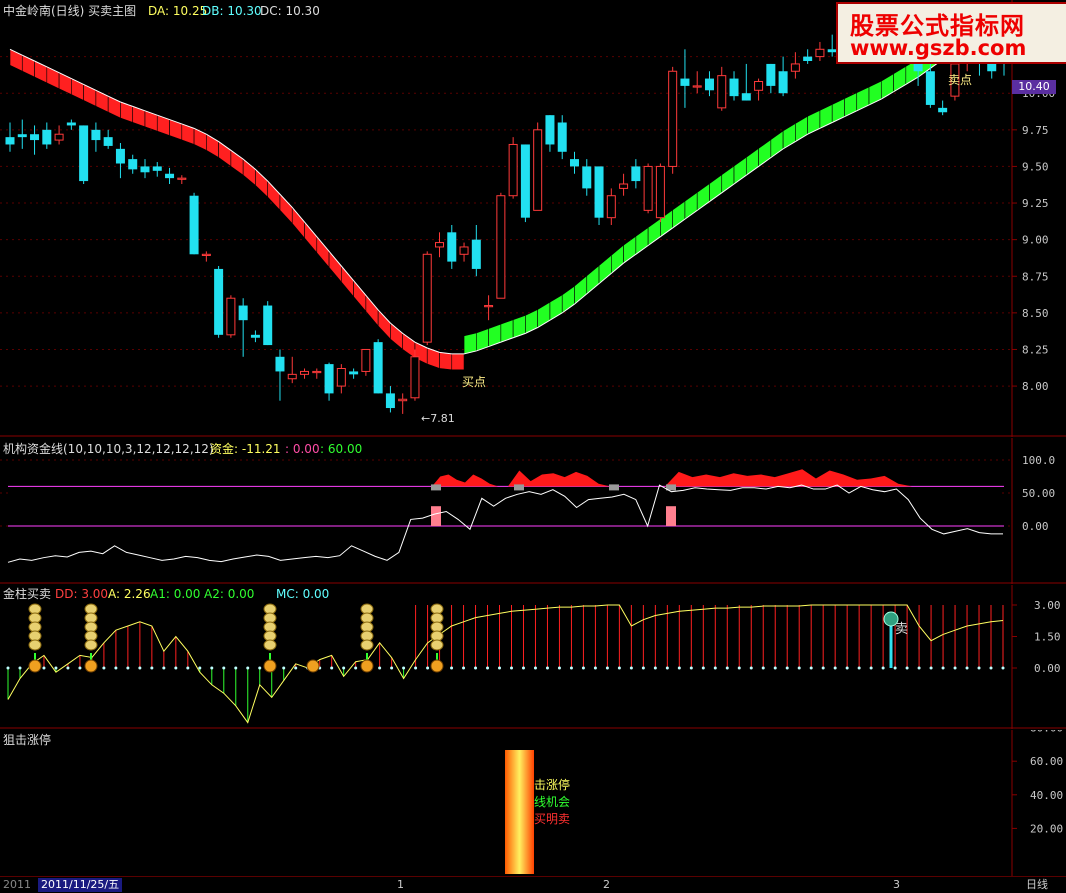  I want to click on fund-v3: : 60.00, so click(341, 449).